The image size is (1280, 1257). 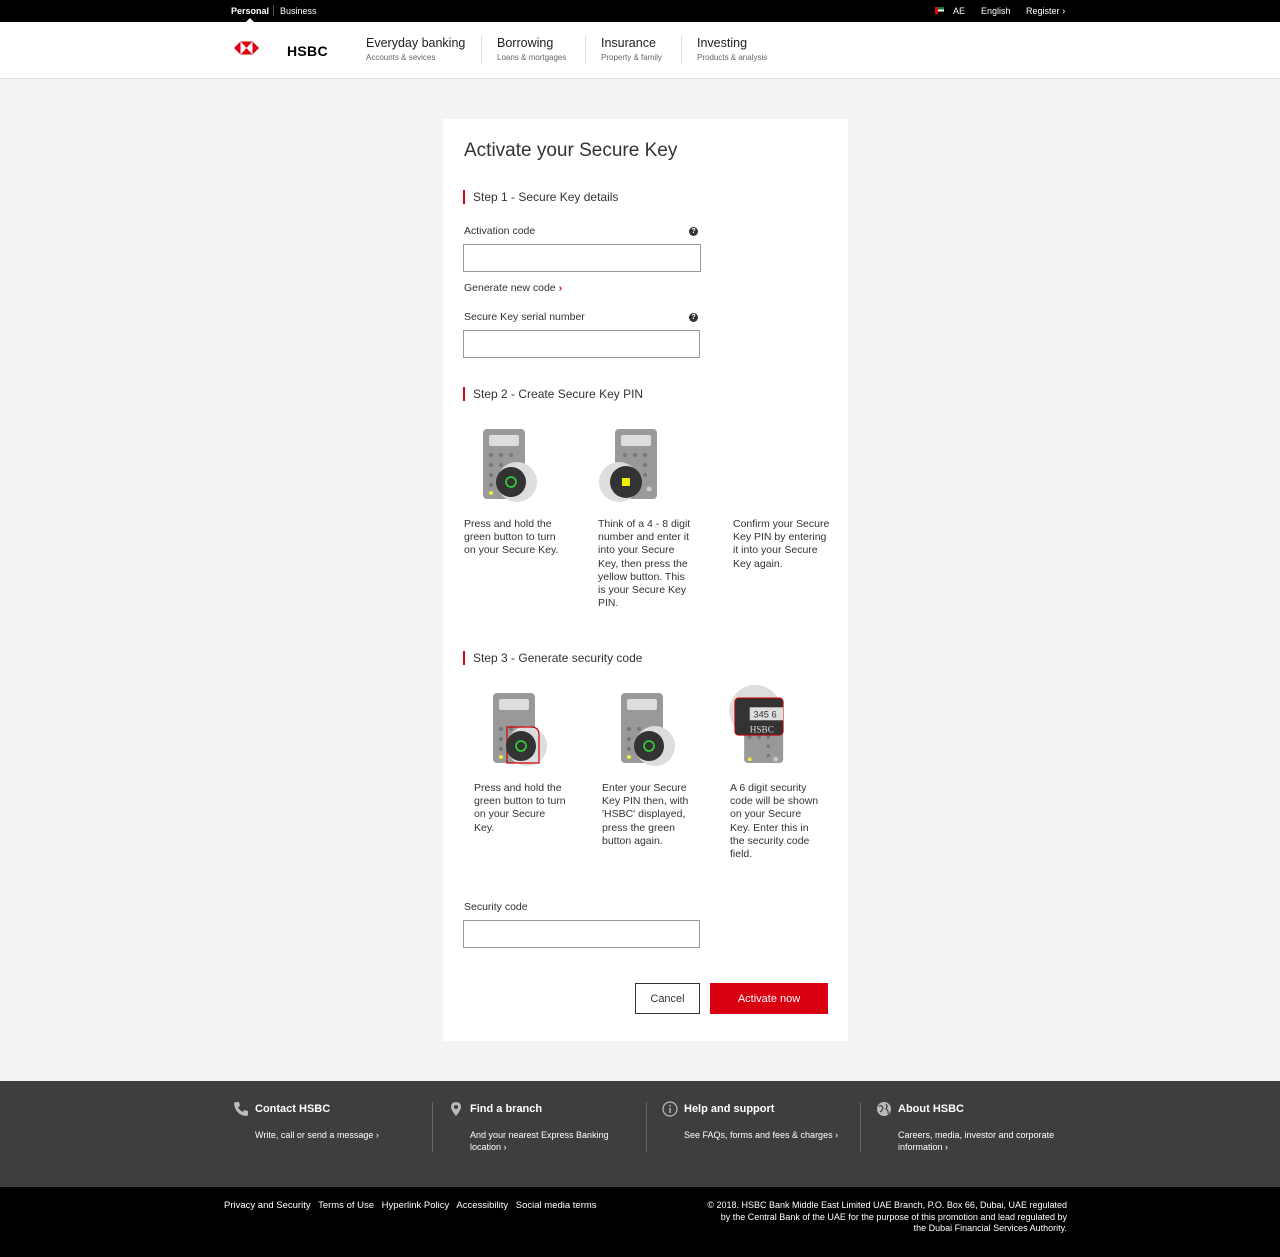 I want to click on activation-code-label: Activation code, so click(x=500, y=231).